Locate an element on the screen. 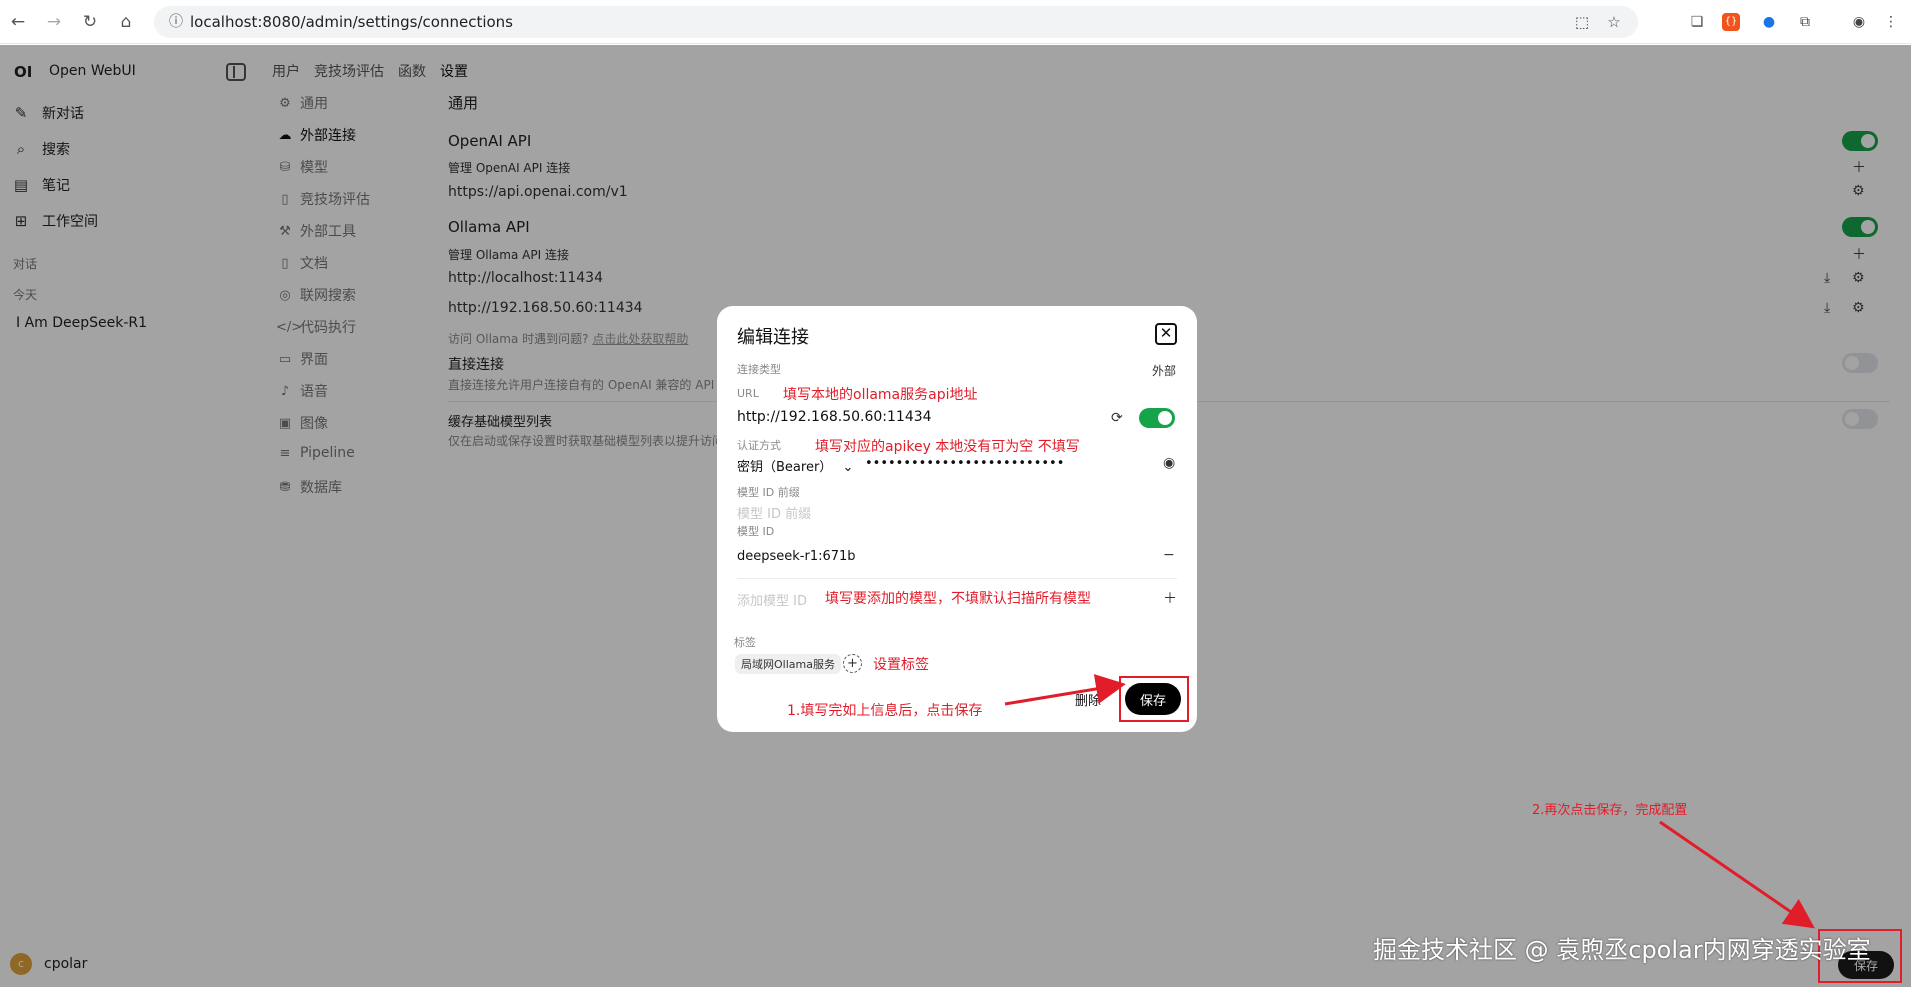 The height and width of the screenshot is (987, 1911). auth-label: 认证方式 is located at coordinates (759, 445).